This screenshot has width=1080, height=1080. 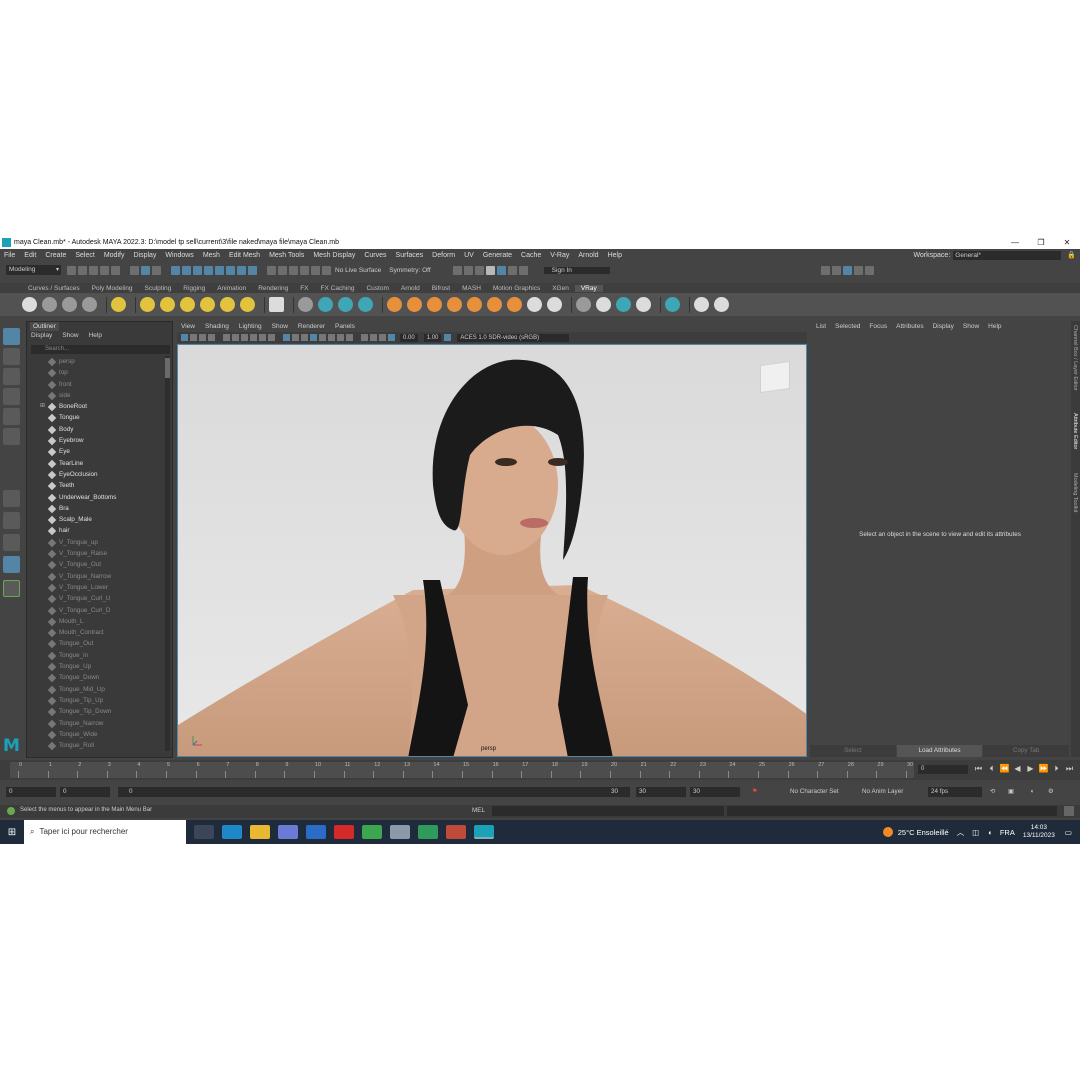 What do you see at coordinates (512, 270) in the screenshot?
I see `render-view-icon` at bounding box center [512, 270].